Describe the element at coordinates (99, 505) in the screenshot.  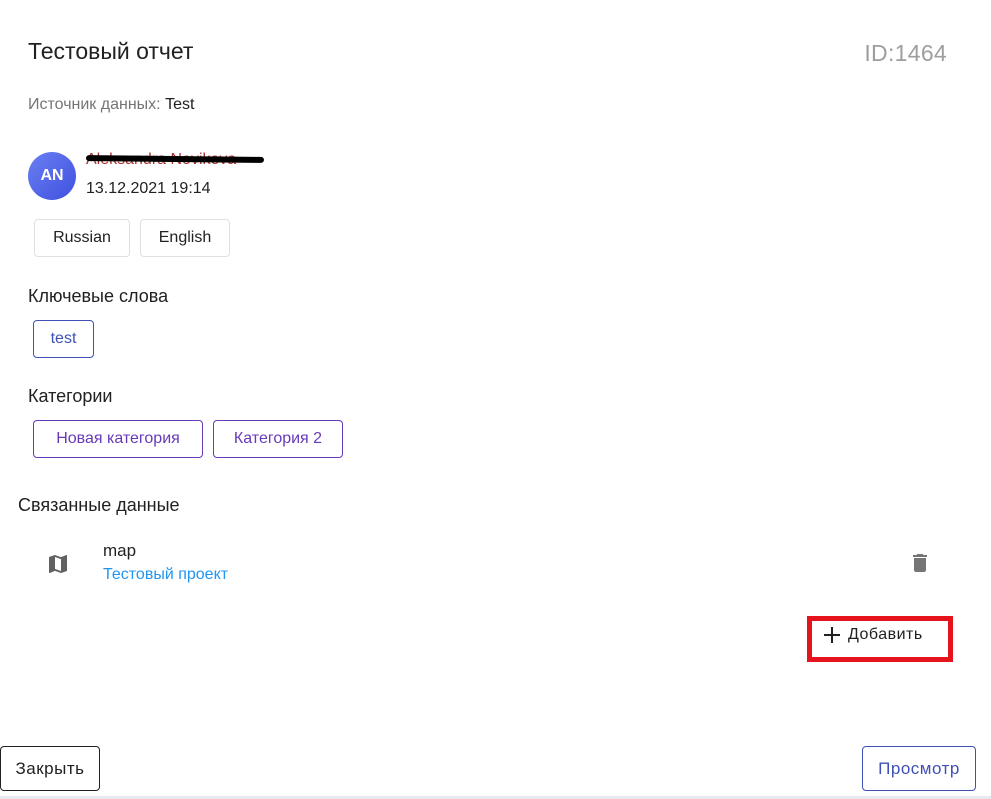
I see `linked-data-label: Связанные данные` at that location.